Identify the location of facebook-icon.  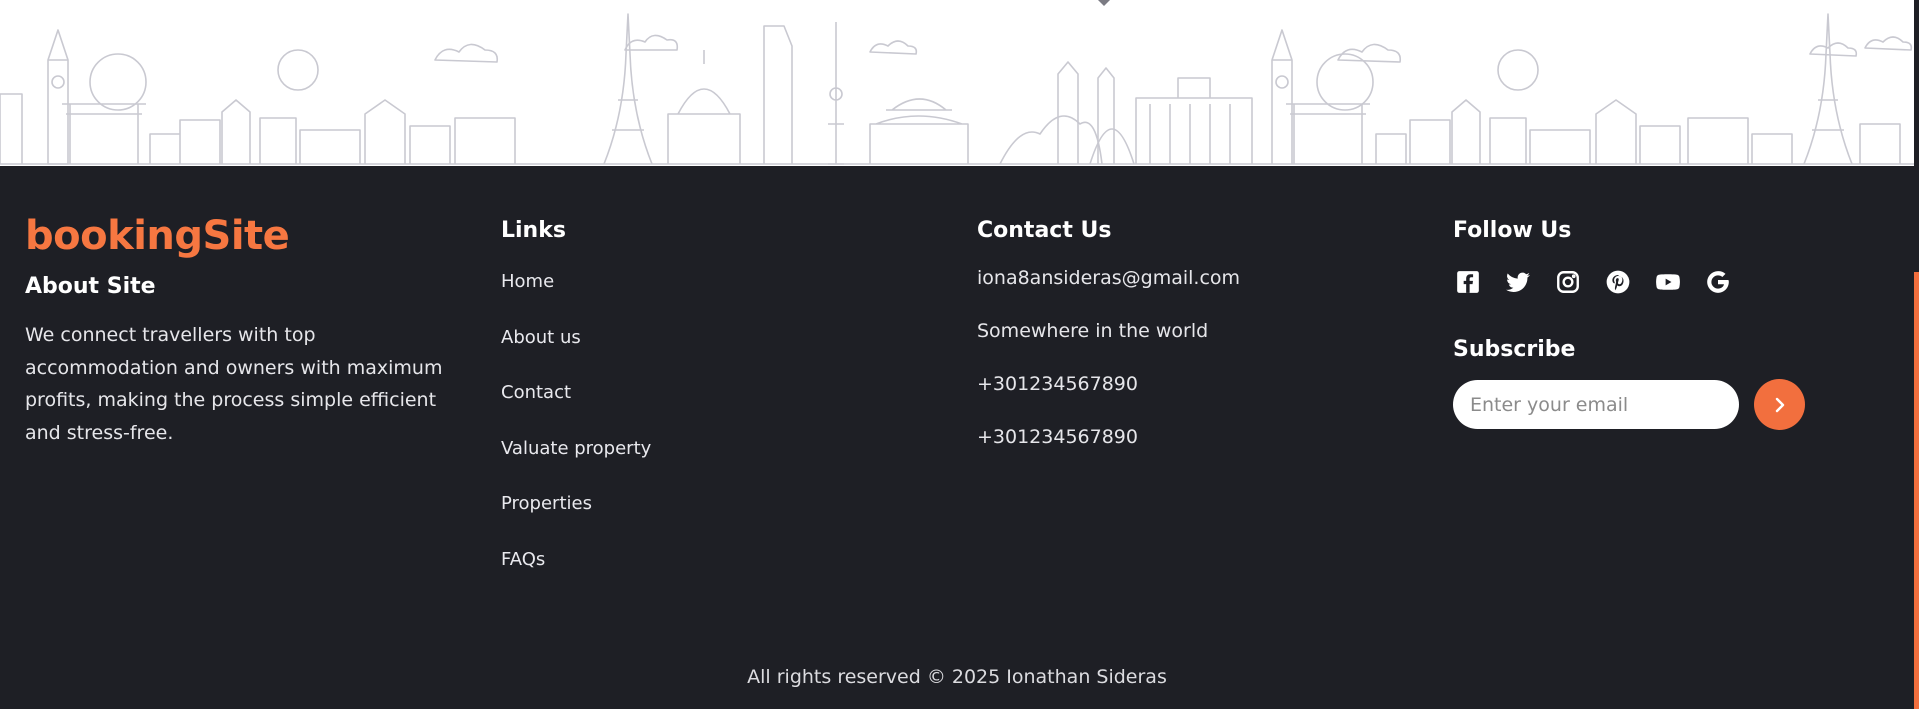
(1468, 282).